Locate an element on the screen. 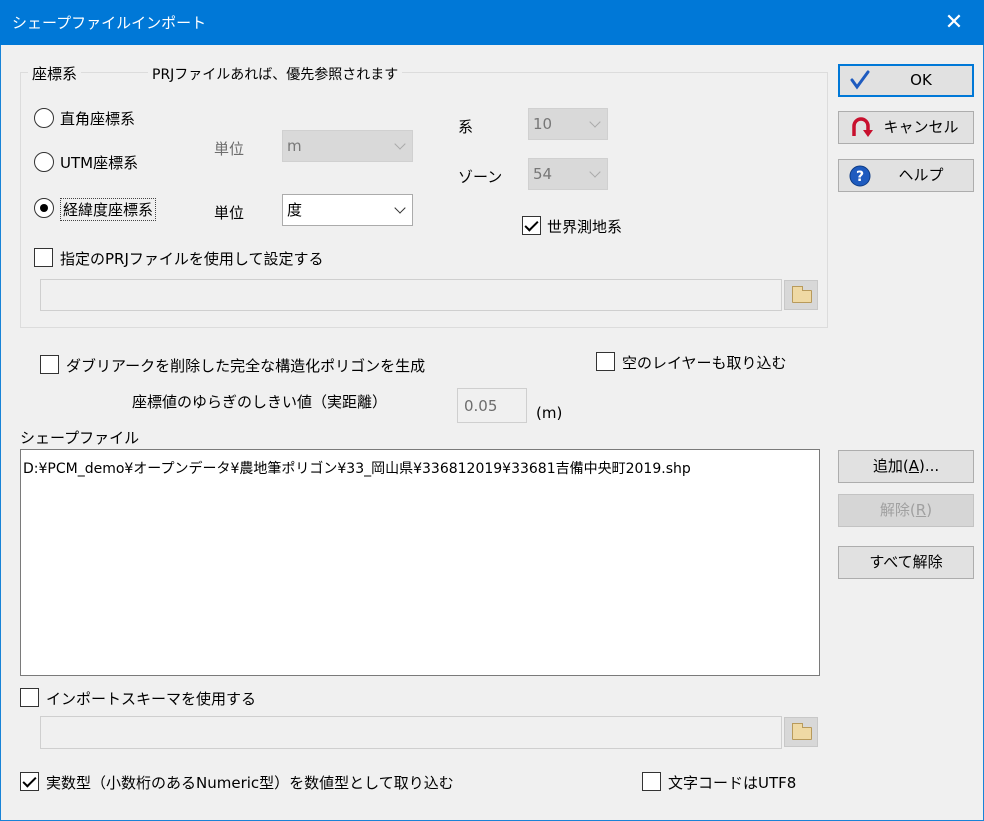 The width and height of the screenshot is (984, 821). cancel-button: キャンセル is located at coordinates (906, 127).